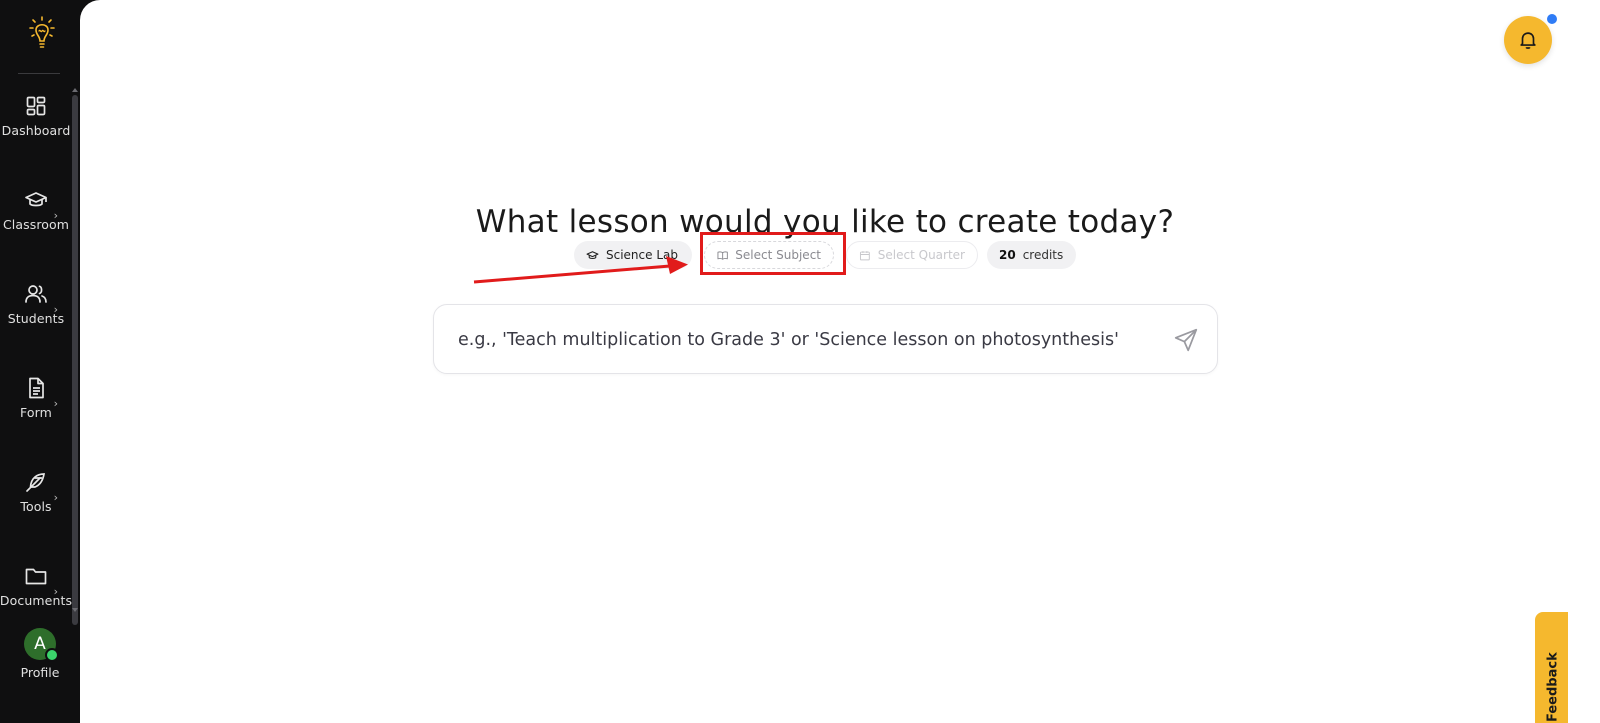 This screenshot has width=1600, height=723. I want to click on quarter-selector: Select Quarter, so click(912, 255).